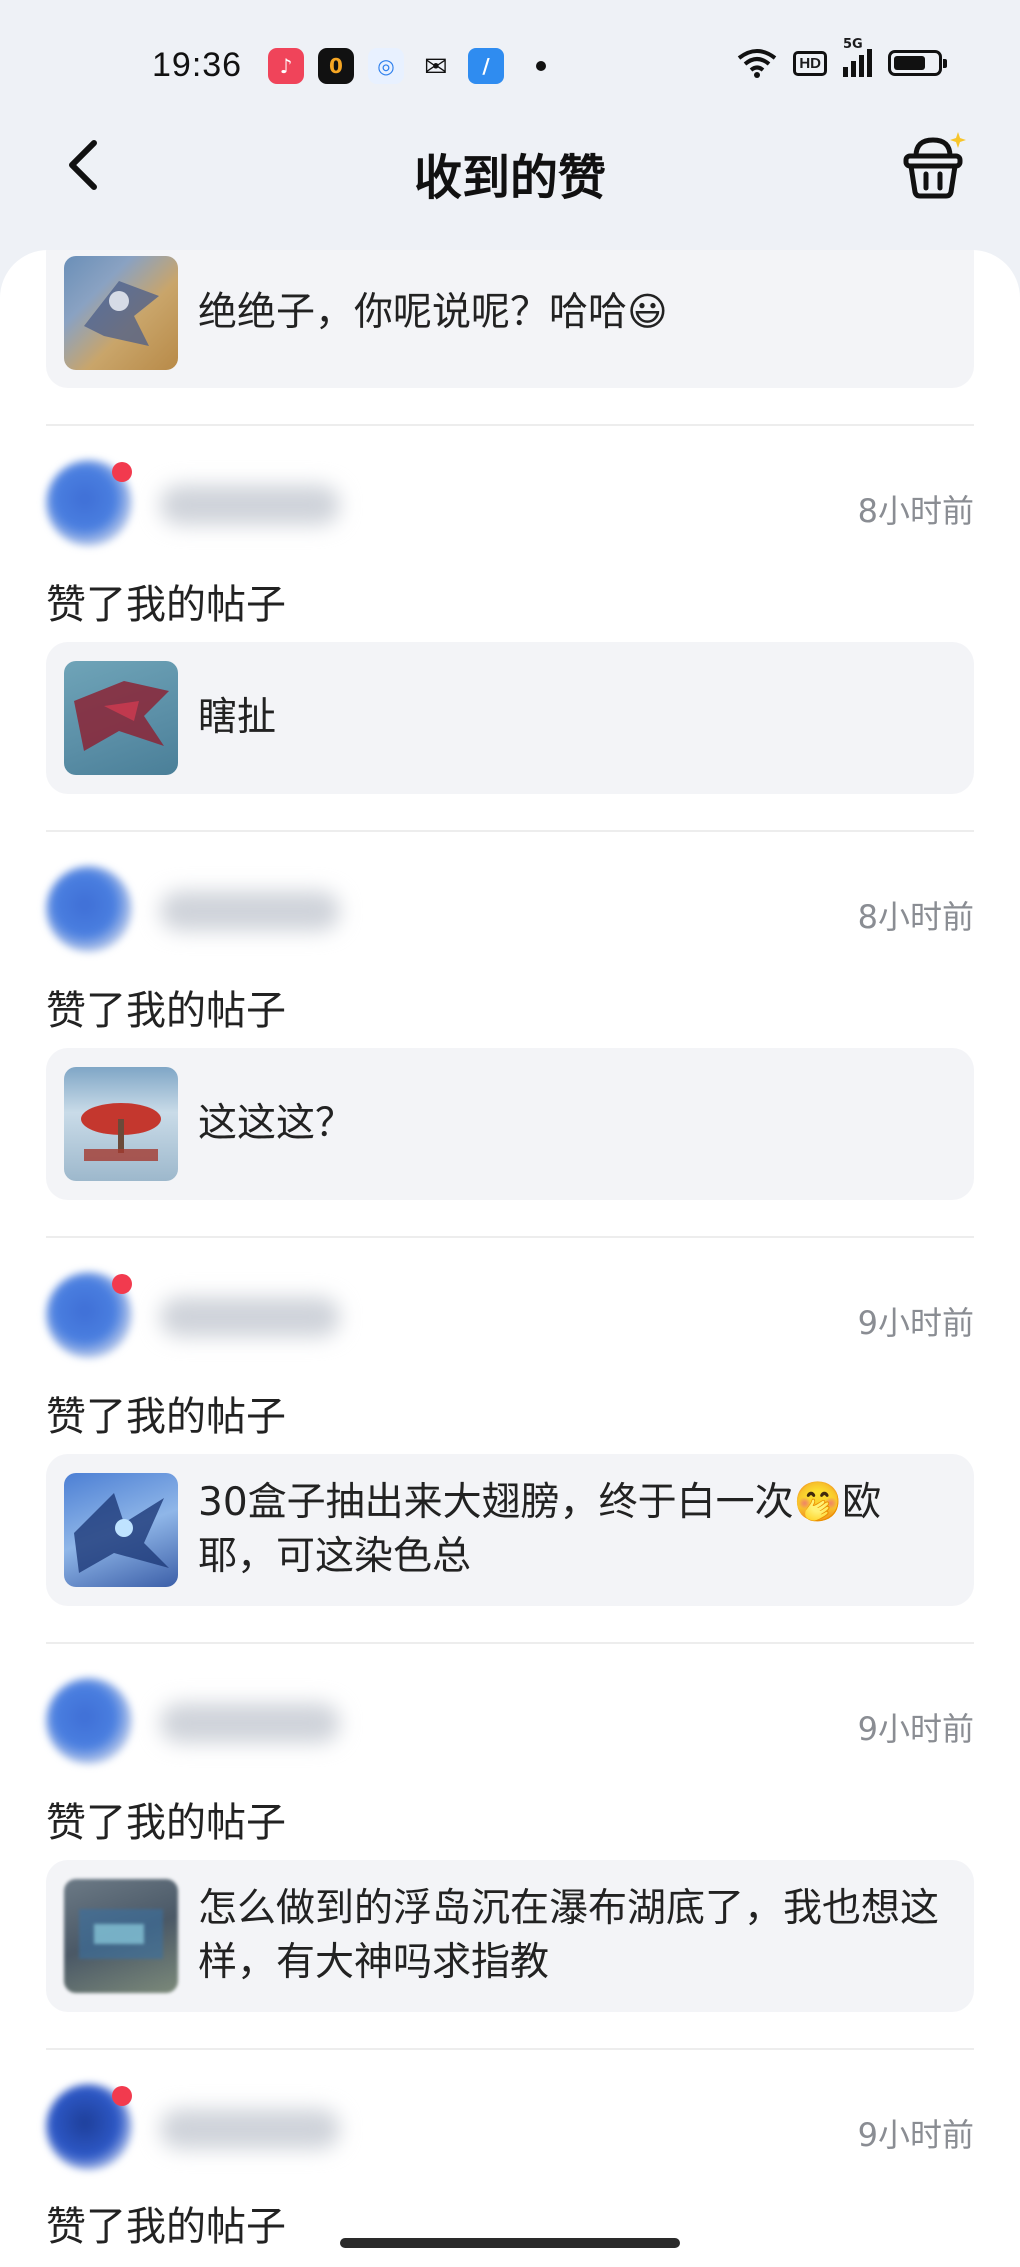 This screenshot has height=2267, width=1020. I want to click on post-card: 这这这？, so click(510, 1124).